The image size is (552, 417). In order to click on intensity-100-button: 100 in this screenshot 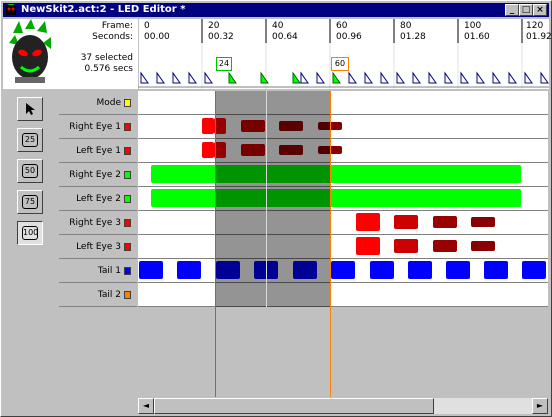, I will do `click(30, 233)`.